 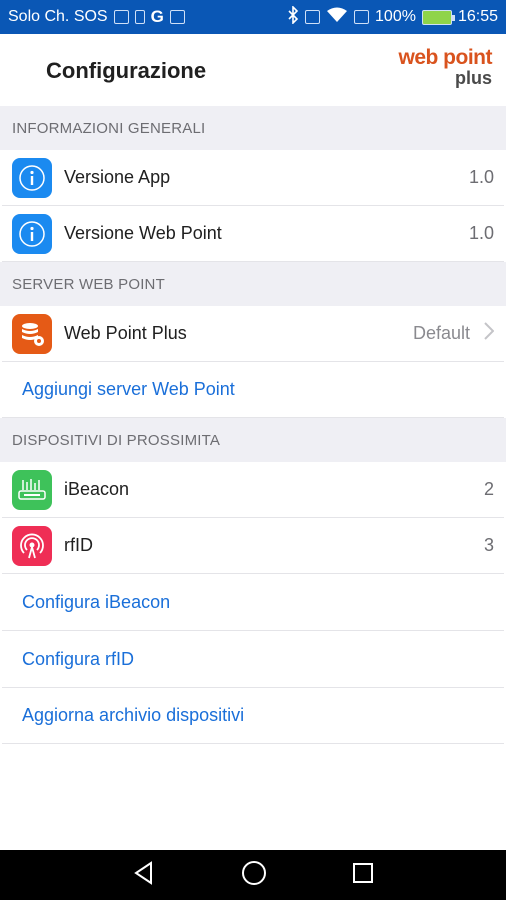 I want to click on configure-rfid-link: Configura rfID, so click(x=253, y=659).